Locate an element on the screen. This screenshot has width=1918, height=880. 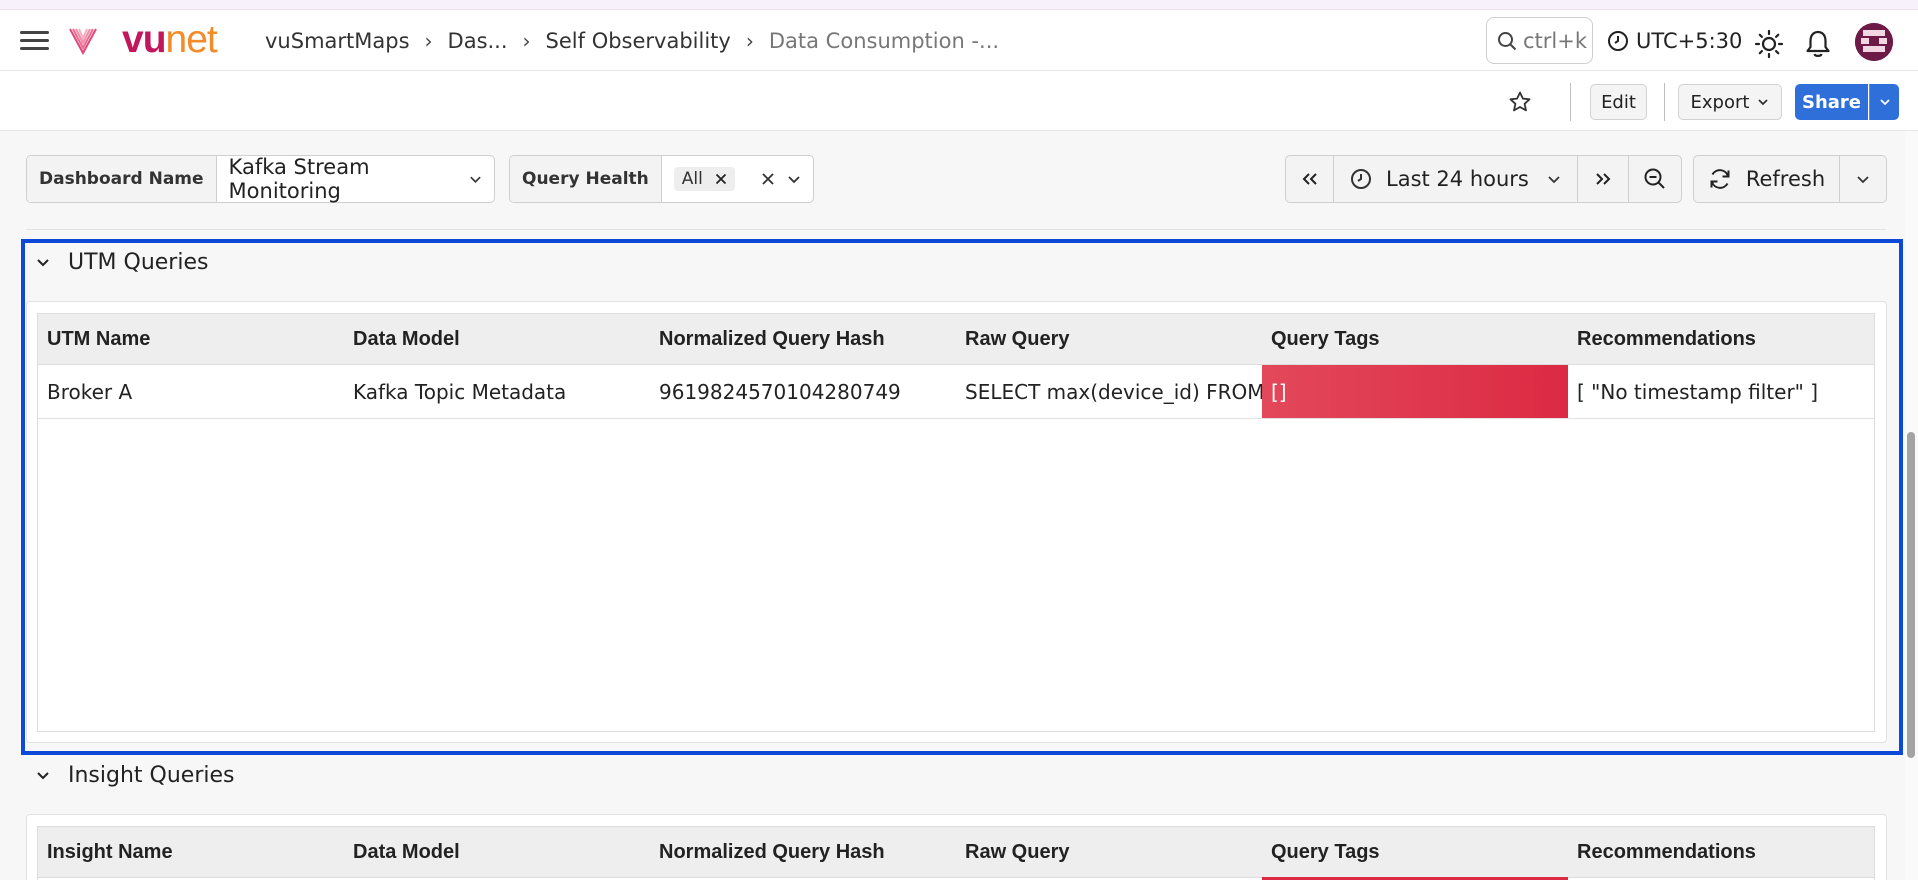
share-button: Share is located at coordinates (1831, 102).